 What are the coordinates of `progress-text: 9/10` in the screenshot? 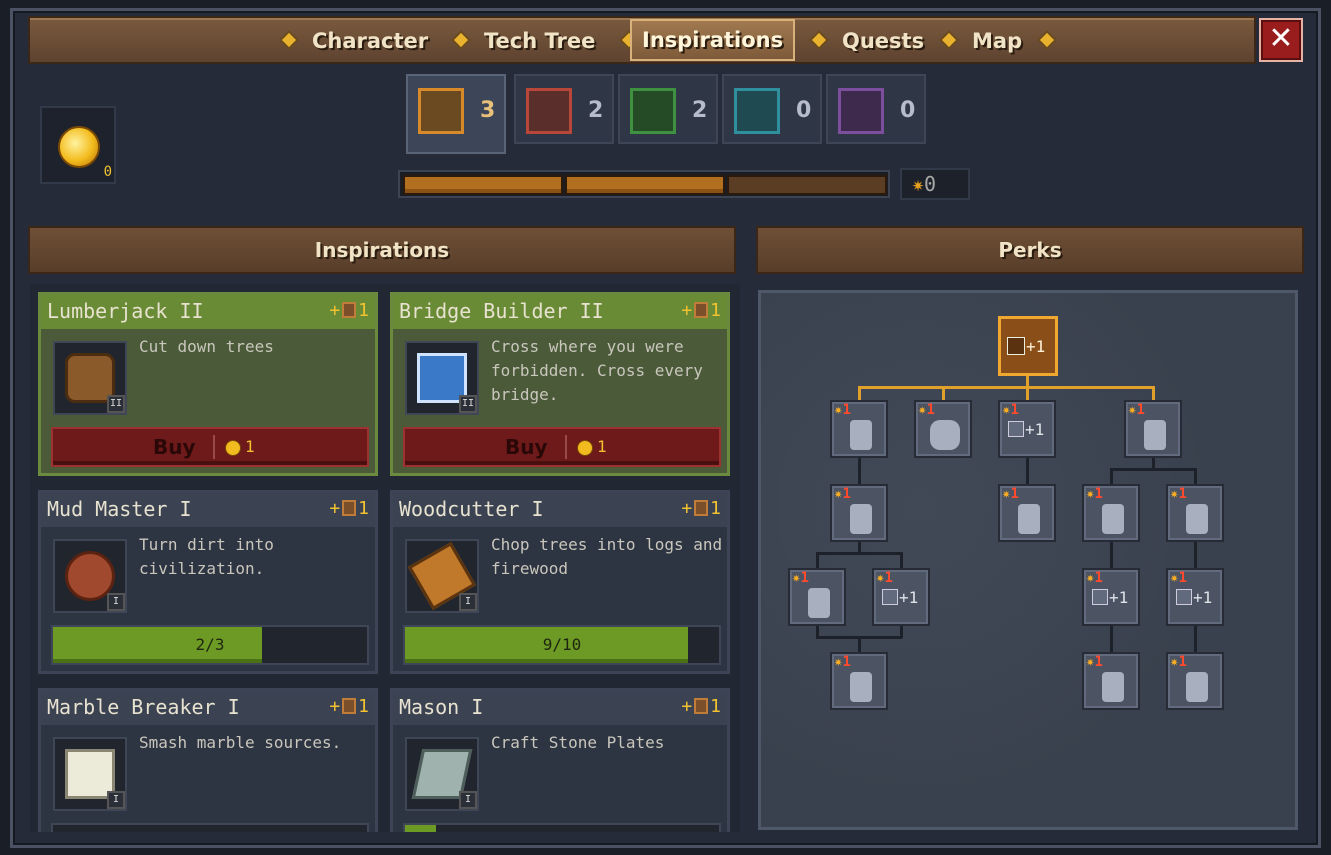 It's located at (562, 644).